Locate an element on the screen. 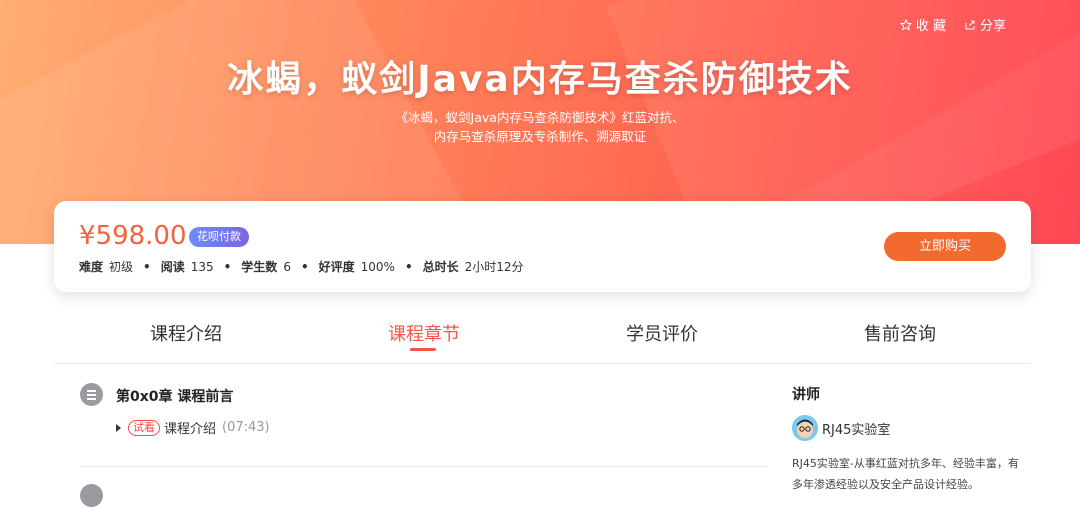 This screenshot has height=507, width=1080. chapter-title: 第0x0章 课程前言 is located at coordinates (175, 397).